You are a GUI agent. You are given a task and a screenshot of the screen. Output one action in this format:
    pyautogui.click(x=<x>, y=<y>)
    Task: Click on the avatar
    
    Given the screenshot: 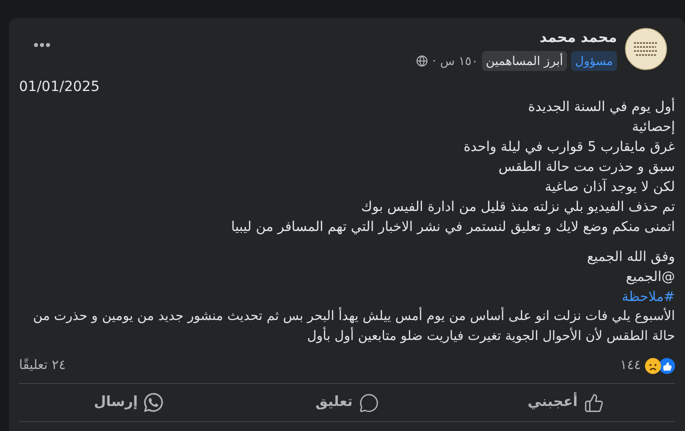 What is the action you would take?
    pyautogui.click(x=646, y=49)
    